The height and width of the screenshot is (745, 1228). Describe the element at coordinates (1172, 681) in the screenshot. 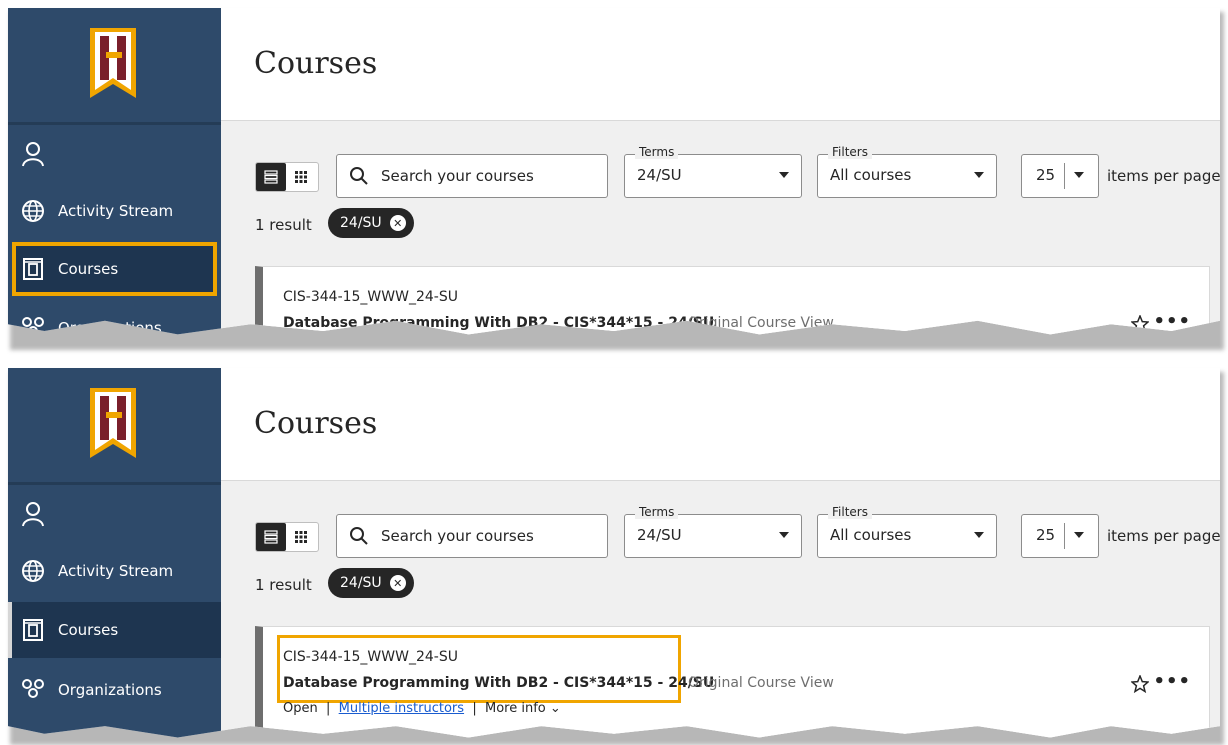

I see `more-options-icon: •••` at that location.